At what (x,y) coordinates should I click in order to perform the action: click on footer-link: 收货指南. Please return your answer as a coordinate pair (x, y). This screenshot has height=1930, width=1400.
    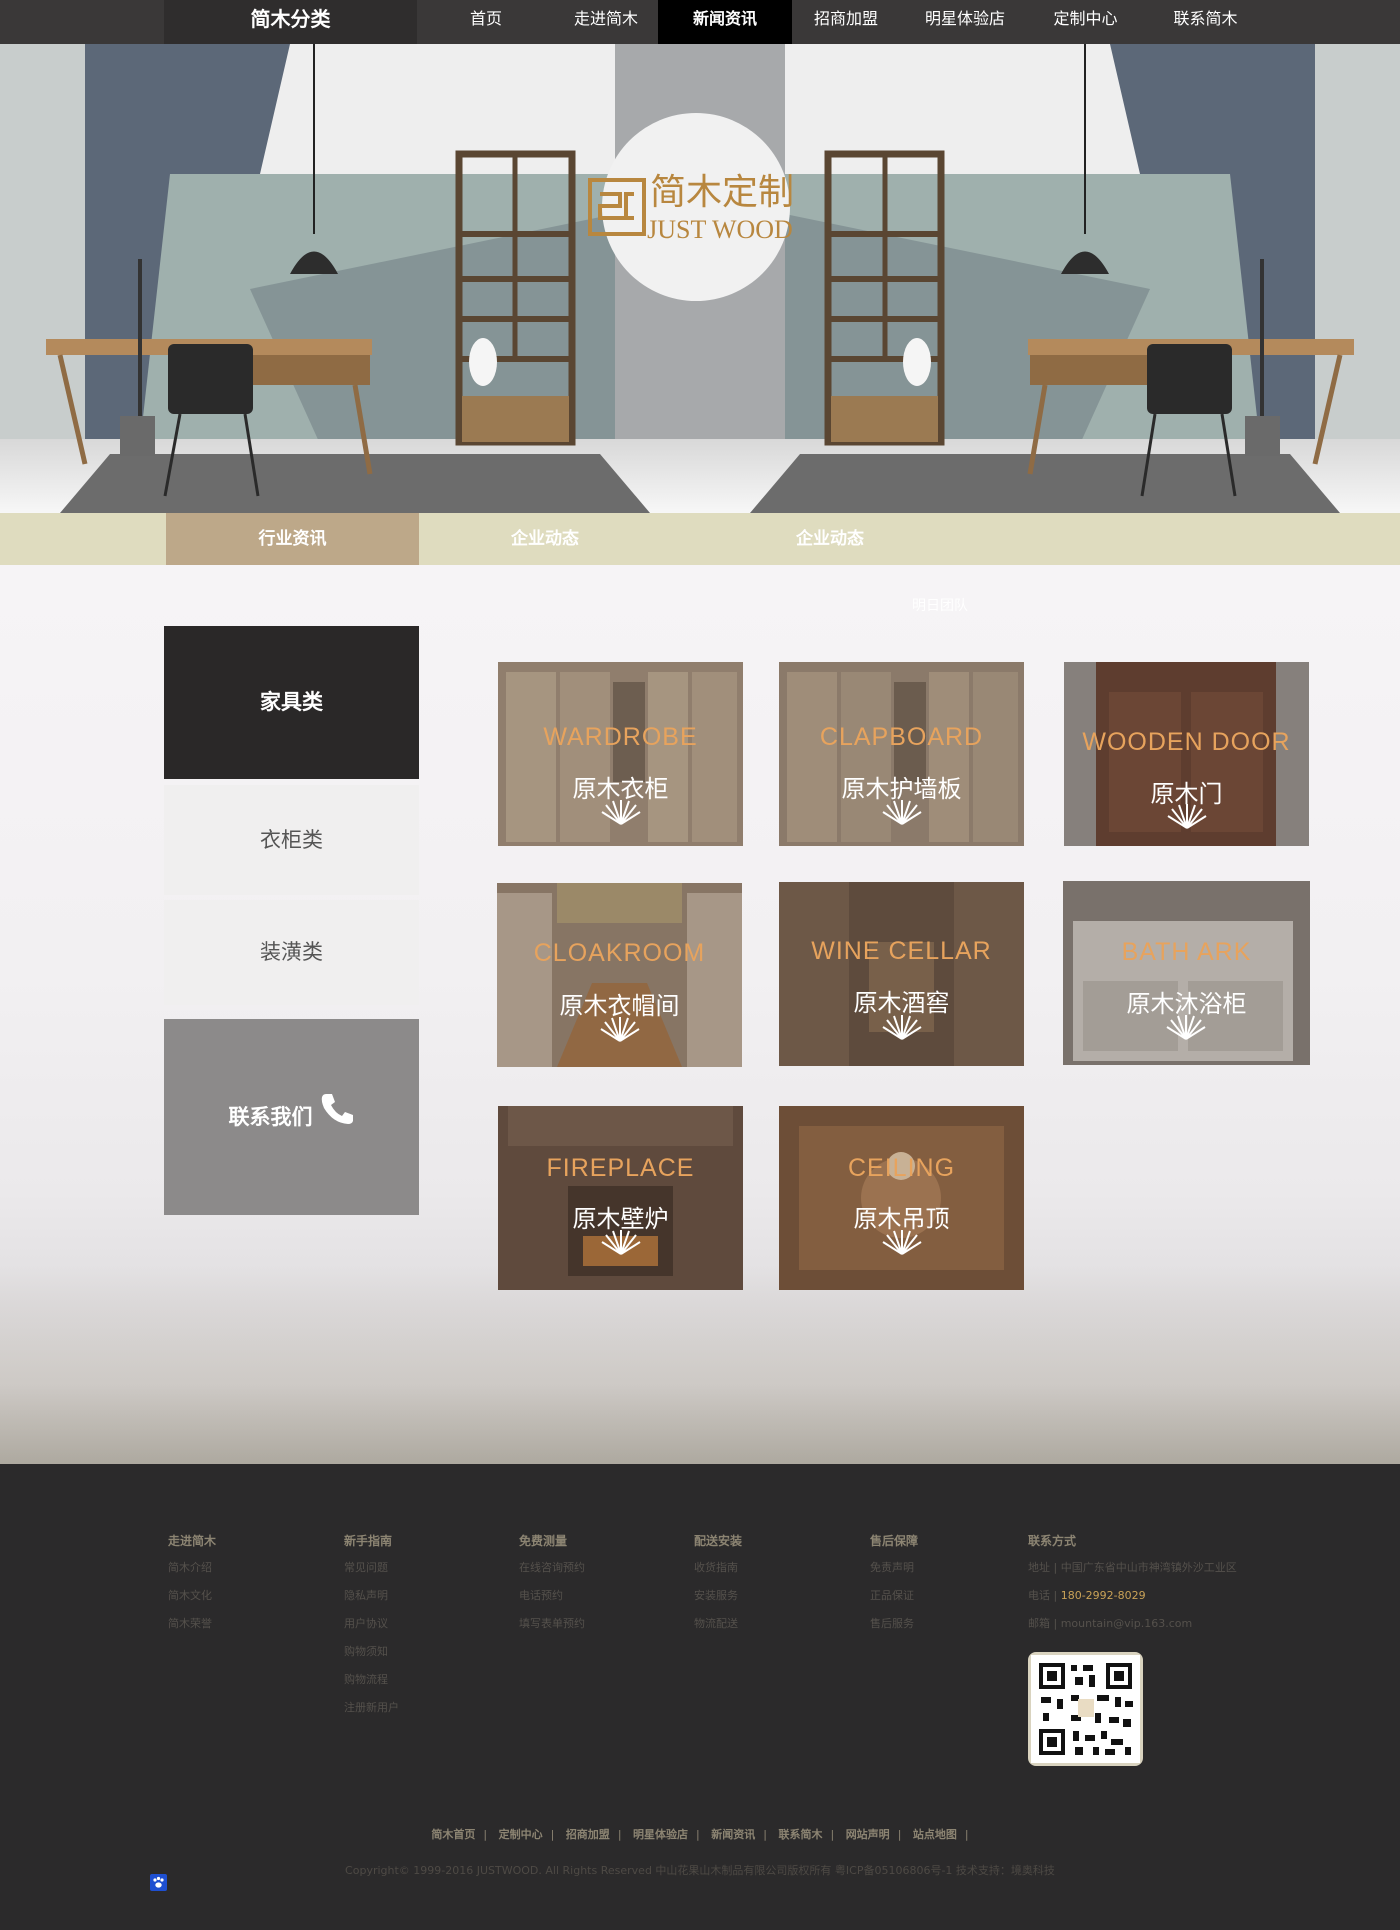
    Looking at the image, I should click on (718, 1573).